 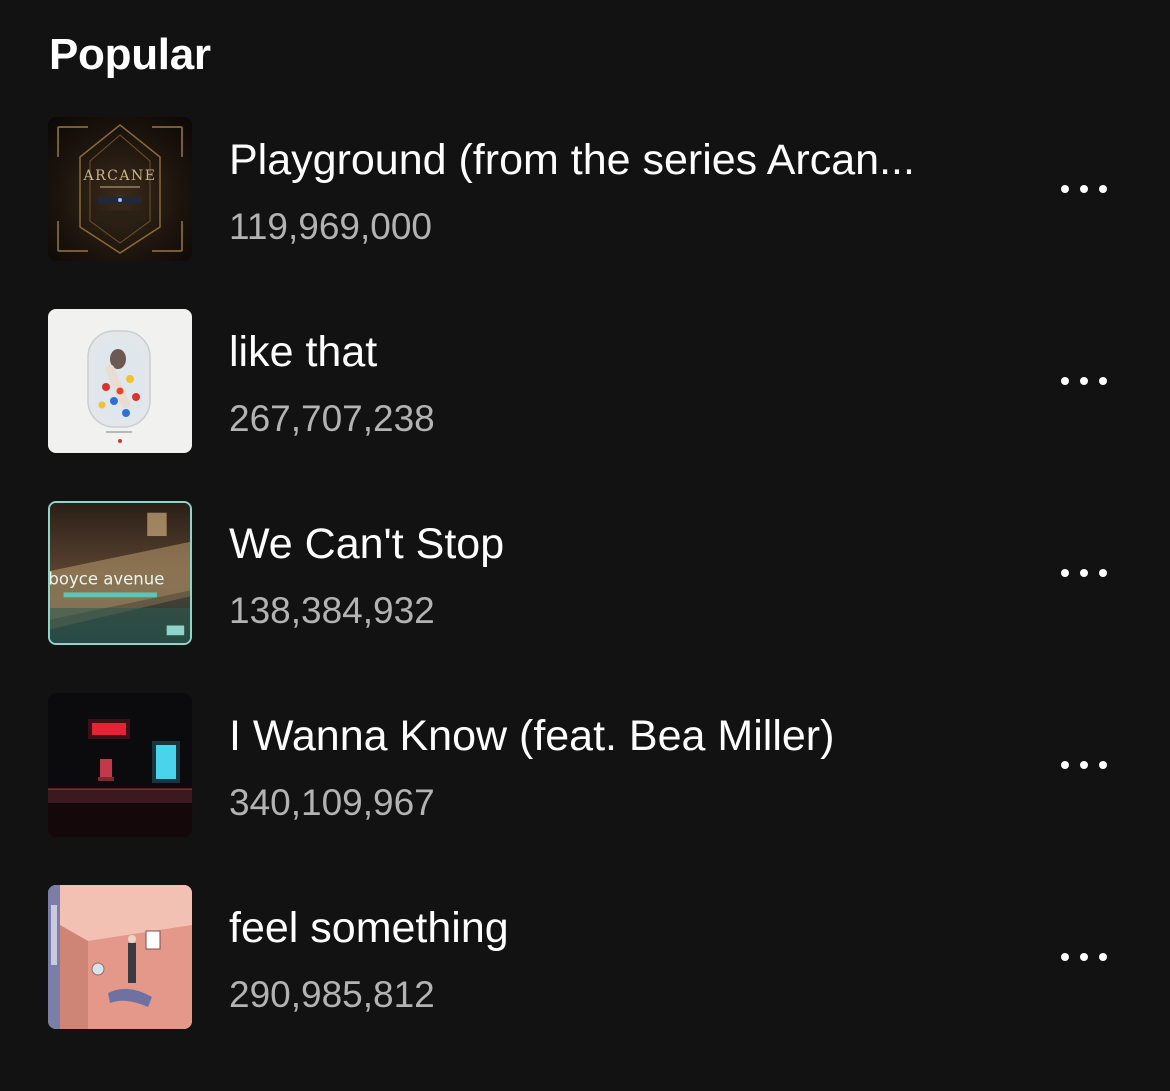 I want to click on arcane-cover-text: ARCANE, so click(x=120, y=176).